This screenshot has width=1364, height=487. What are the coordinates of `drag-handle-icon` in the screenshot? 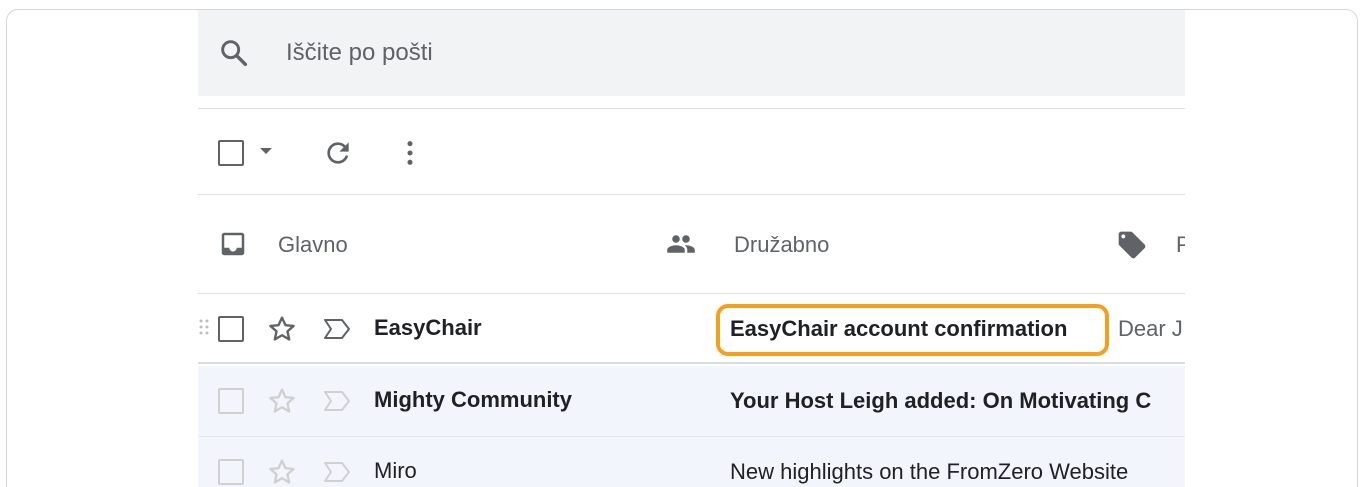 It's located at (204, 329).